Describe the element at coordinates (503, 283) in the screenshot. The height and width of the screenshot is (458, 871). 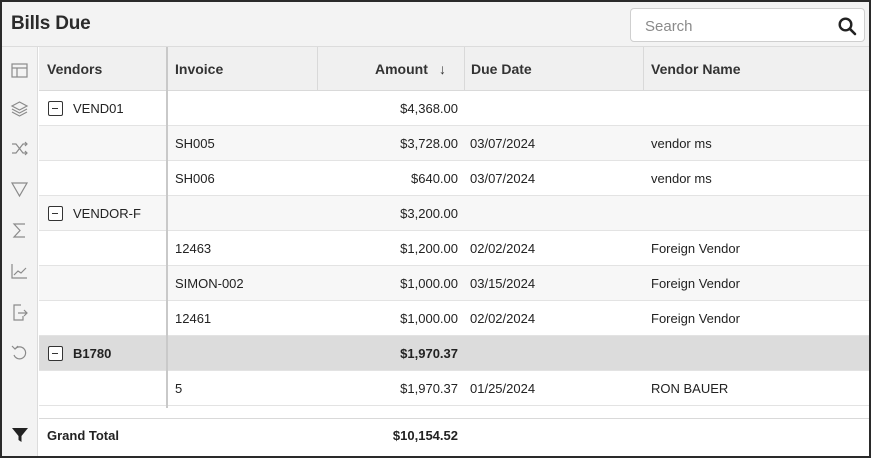
I see `due-date-cell: 03/15/2024` at that location.